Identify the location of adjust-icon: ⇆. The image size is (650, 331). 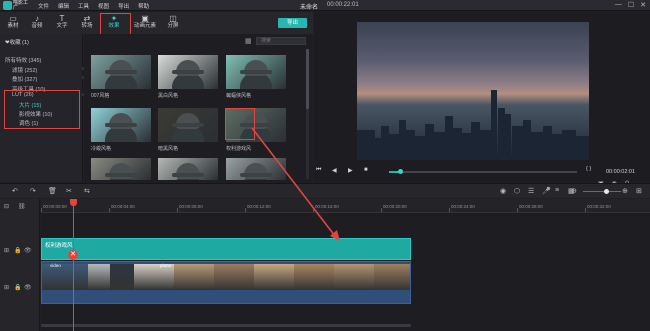
(87, 191).